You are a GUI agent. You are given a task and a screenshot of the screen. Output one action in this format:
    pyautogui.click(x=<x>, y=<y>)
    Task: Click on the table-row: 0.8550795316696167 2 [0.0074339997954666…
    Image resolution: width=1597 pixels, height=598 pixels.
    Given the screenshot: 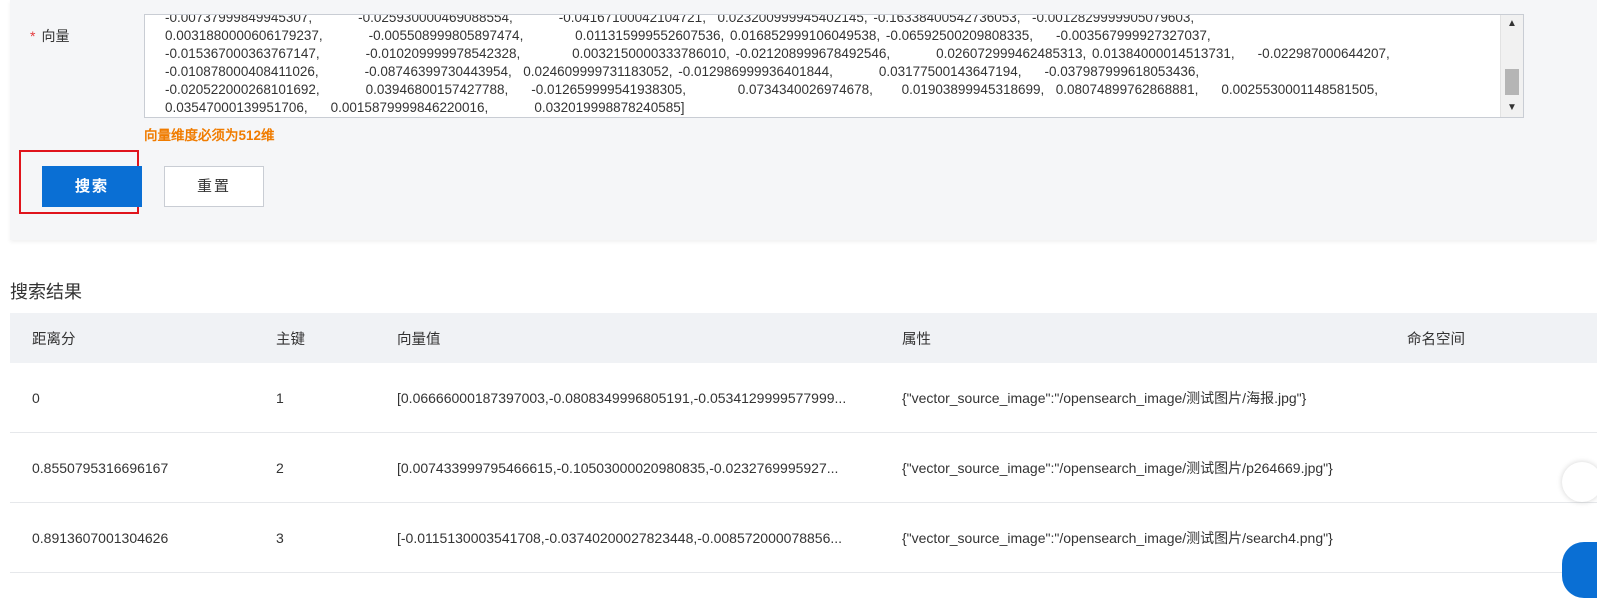 What is the action you would take?
    pyautogui.click(x=803, y=467)
    